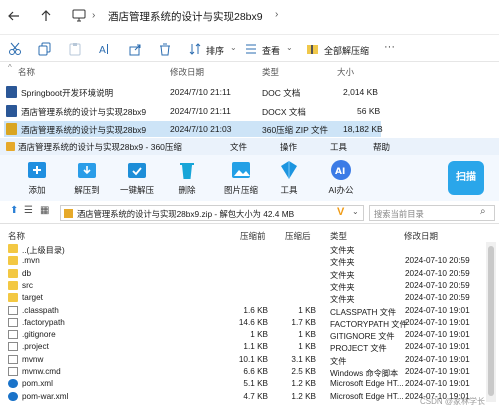 The height and width of the screenshot is (409, 499). What do you see at coordinates (346, 50) in the screenshot?
I see `extract-all-button: 全部解压缩` at bounding box center [346, 50].